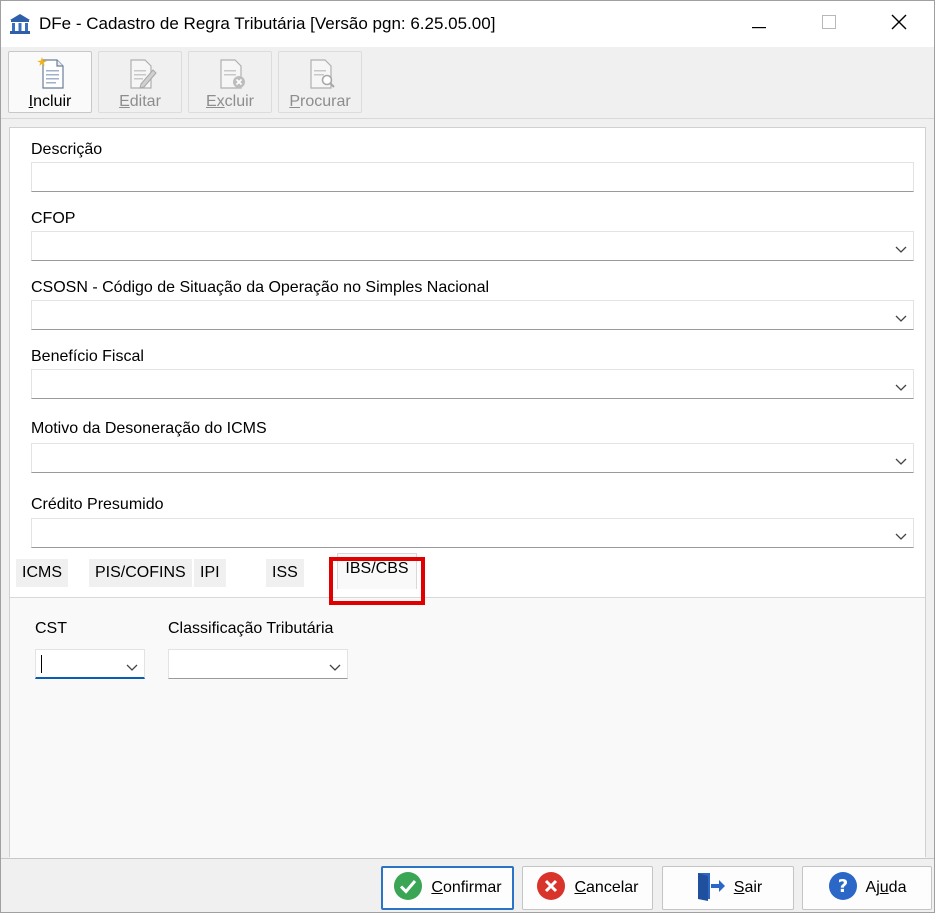 This screenshot has height=913, width=935. What do you see at coordinates (472, 533) in the screenshot?
I see `credito-select` at bounding box center [472, 533].